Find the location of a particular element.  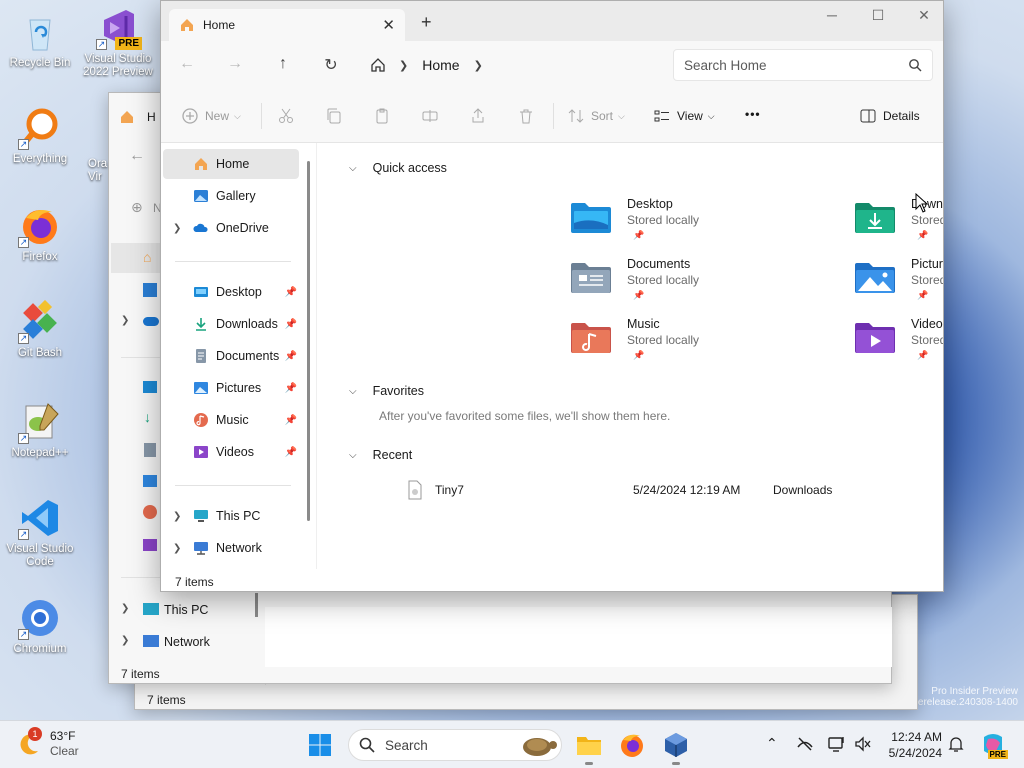

notification-bell-icon is located at coordinates (956, 744).